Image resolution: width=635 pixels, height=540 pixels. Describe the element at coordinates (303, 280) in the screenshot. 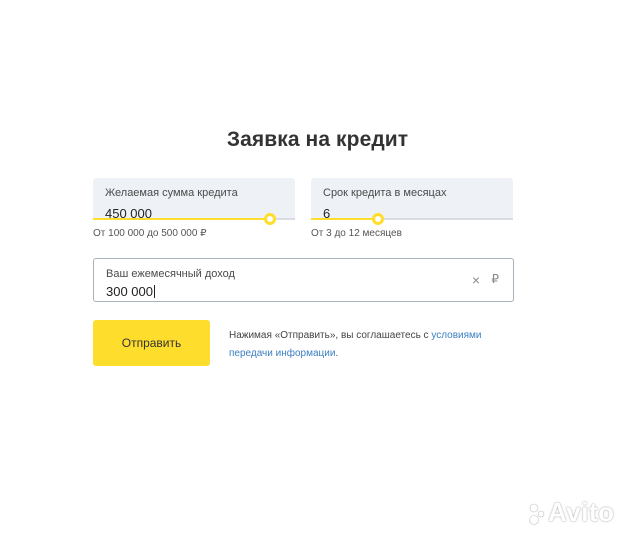

I see `monthly-income-field: Ваш ежемесячный доход 300 000 × ₽` at that location.